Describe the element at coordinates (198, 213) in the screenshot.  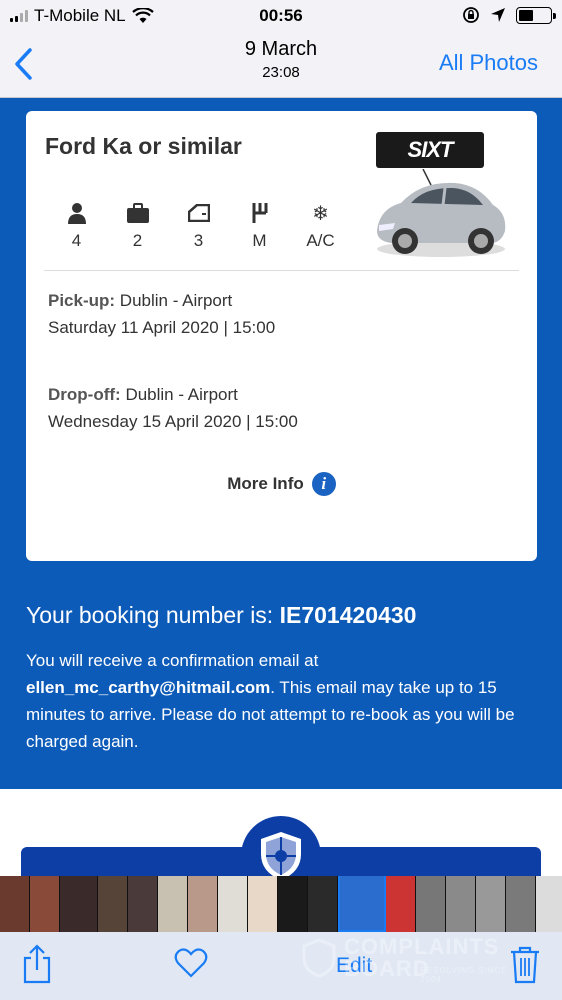
I see `door-icon` at that location.